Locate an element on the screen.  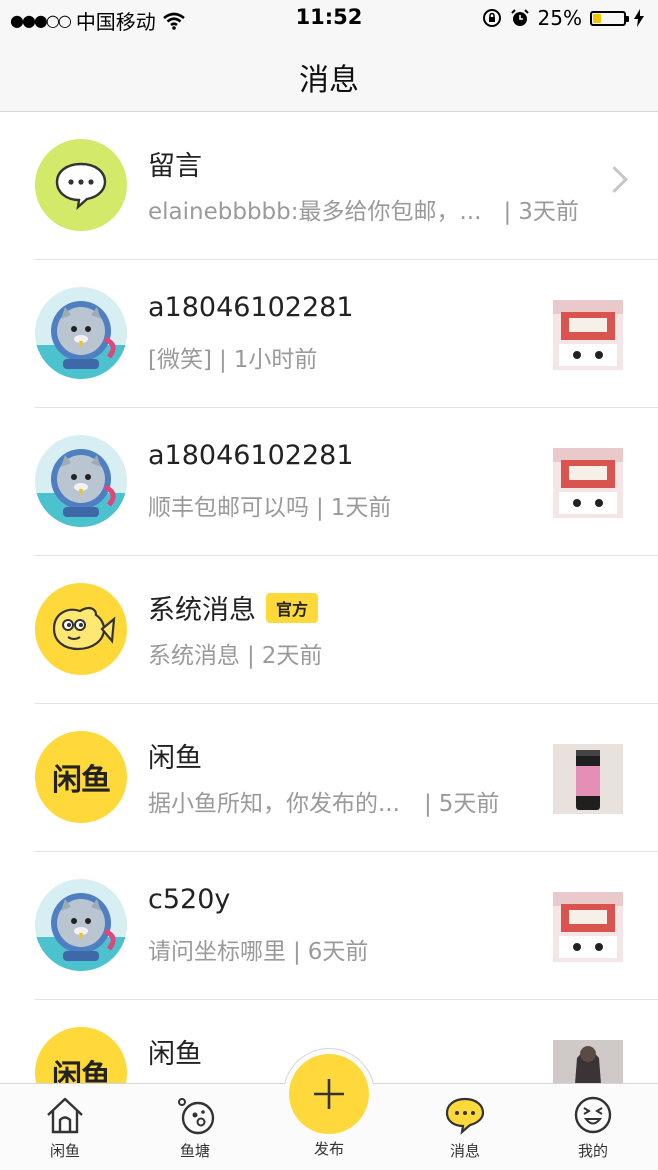
charging-bolt-icon is located at coordinates (639, 18).